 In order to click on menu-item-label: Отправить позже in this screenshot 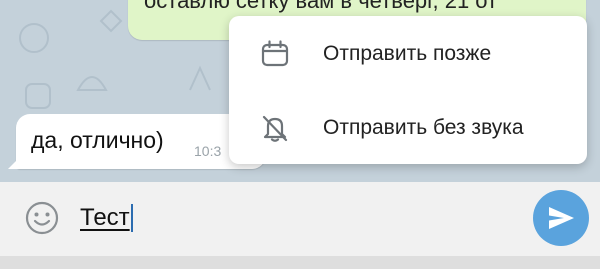, I will do `click(407, 53)`.